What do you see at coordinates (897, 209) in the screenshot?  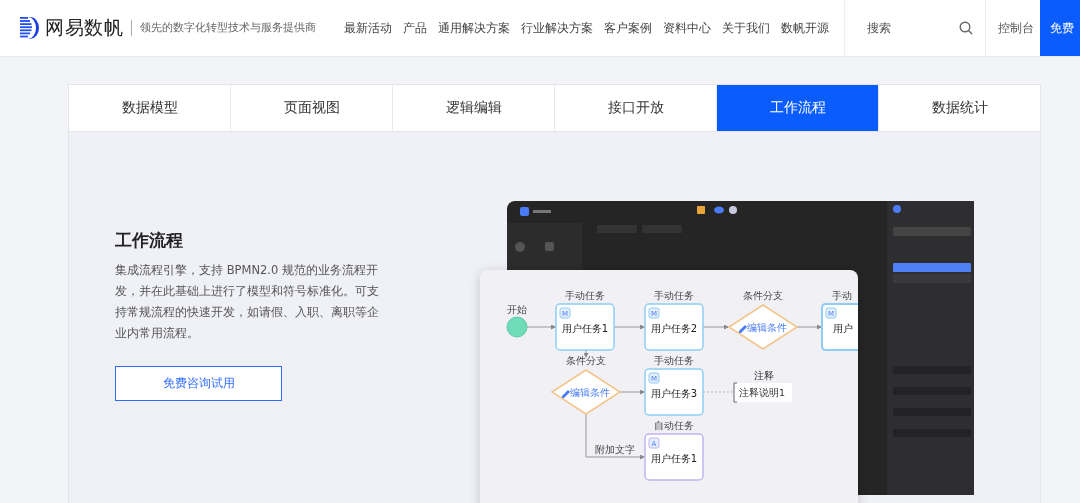 I see `panel-tab-icon` at bounding box center [897, 209].